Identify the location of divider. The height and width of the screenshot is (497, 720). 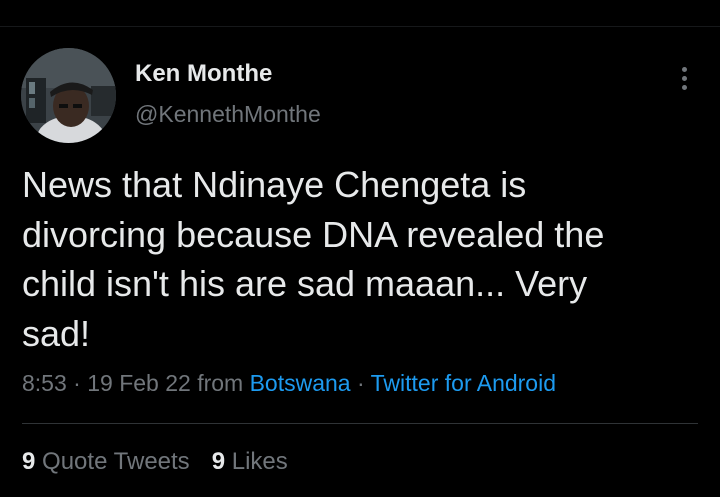
(360, 423).